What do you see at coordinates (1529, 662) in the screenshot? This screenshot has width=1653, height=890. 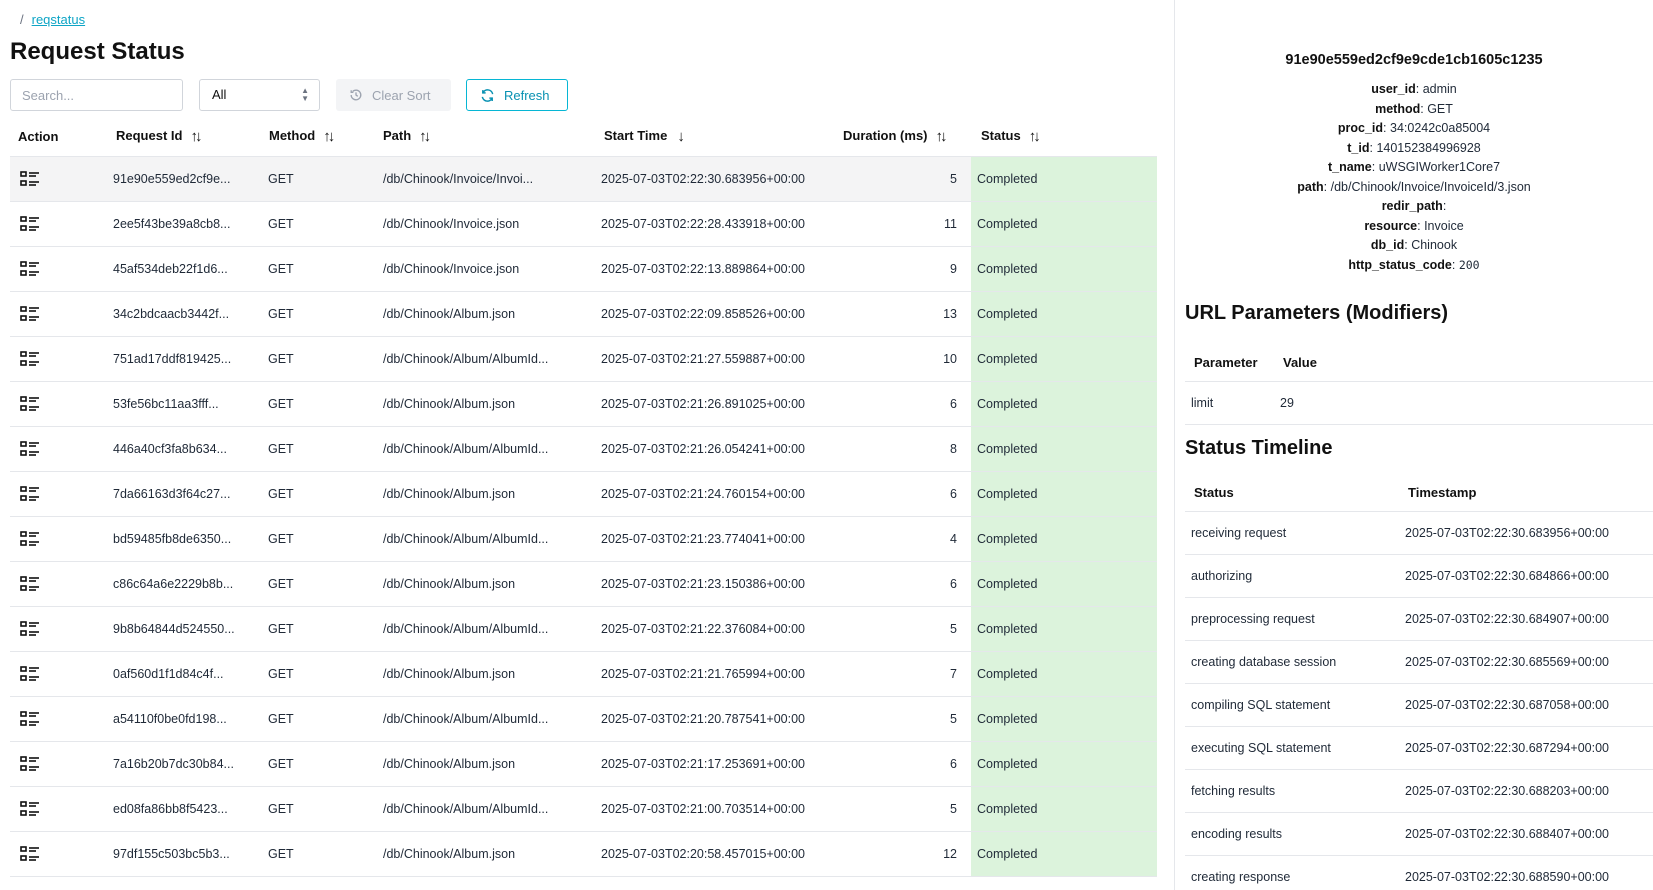 I see `timeline-timestamp: 2025-07-03T02:22:30.685569+00:00` at bounding box center [1529, 662].